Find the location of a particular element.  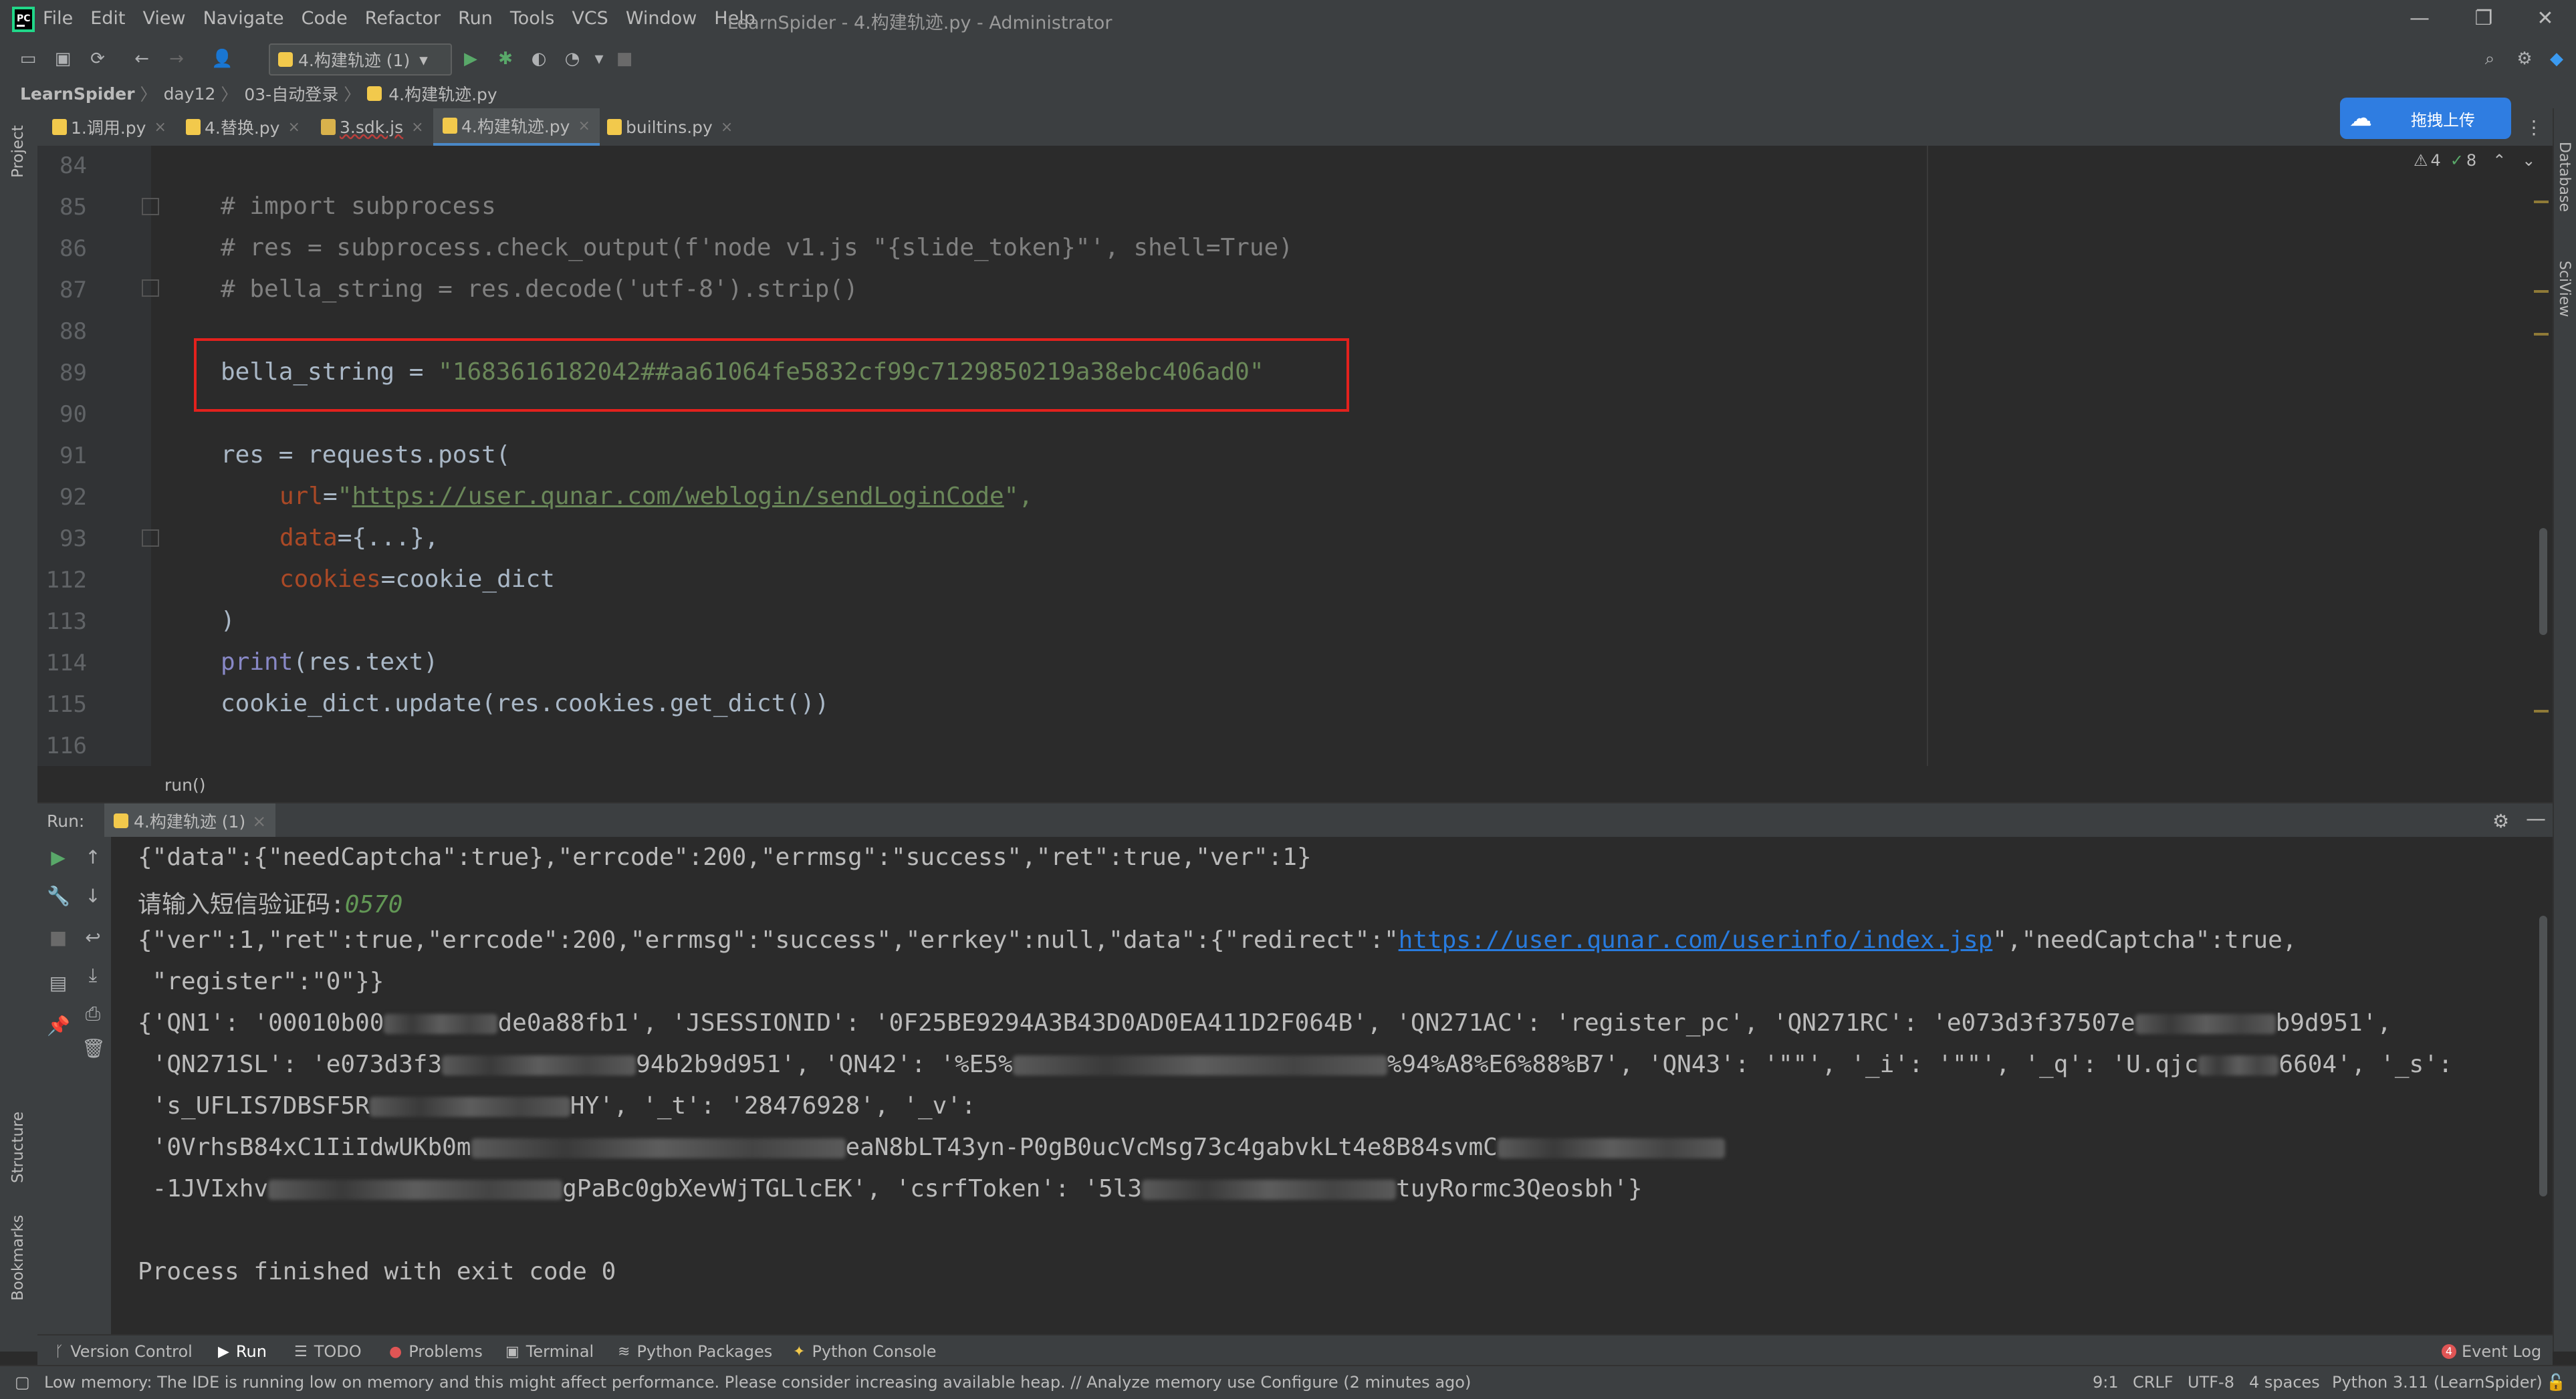

menu-refactor: Refactor is located at coordinates (403, 18).